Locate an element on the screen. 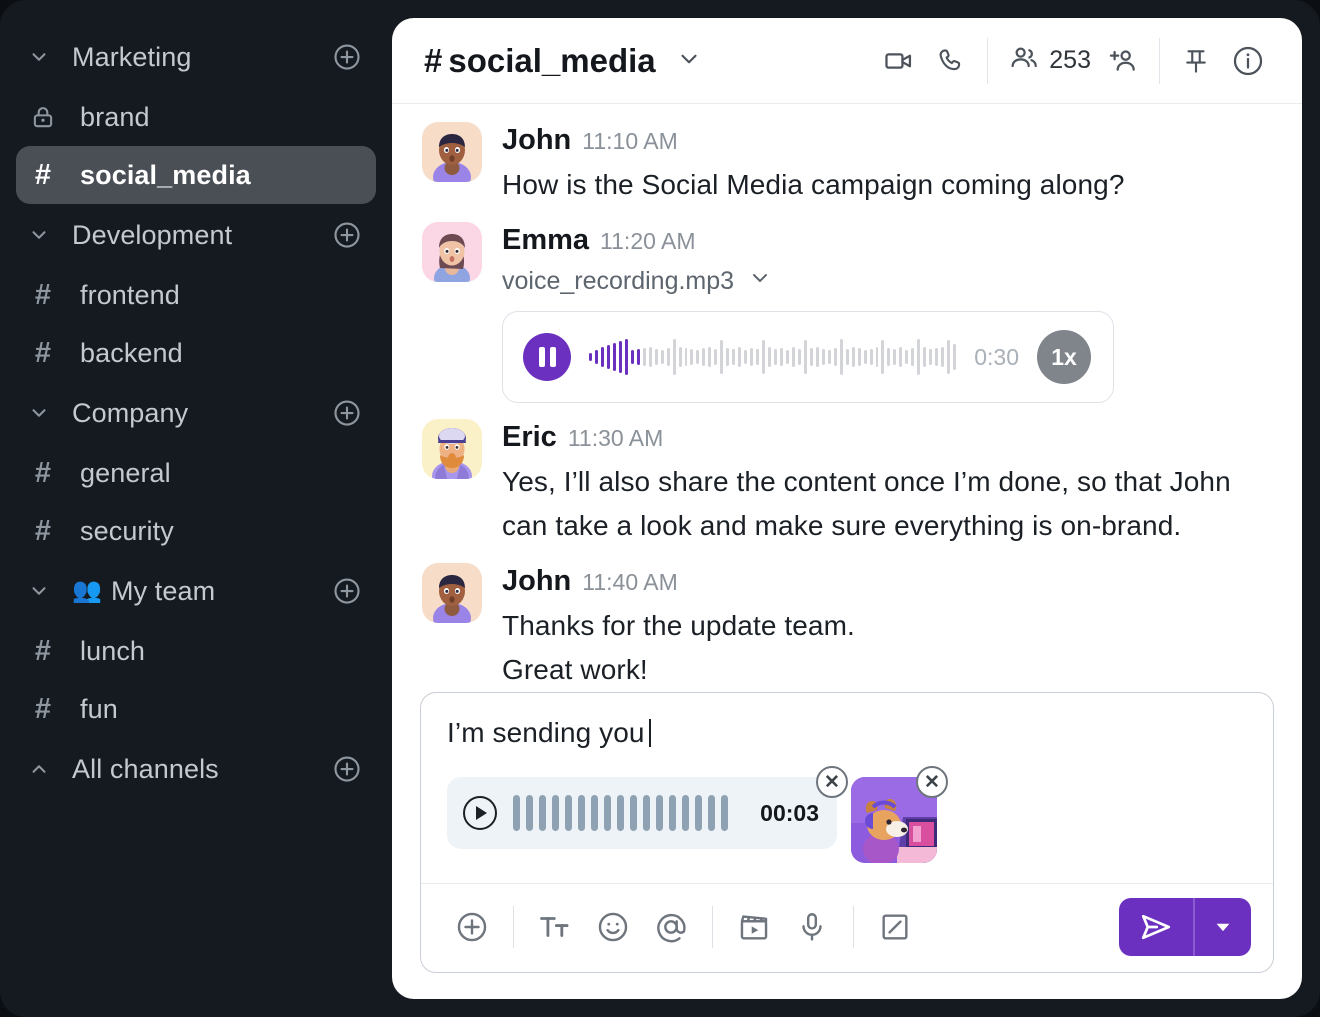 The image size is (1320, 1017). phone-icon is located at coordinates (951, 61).